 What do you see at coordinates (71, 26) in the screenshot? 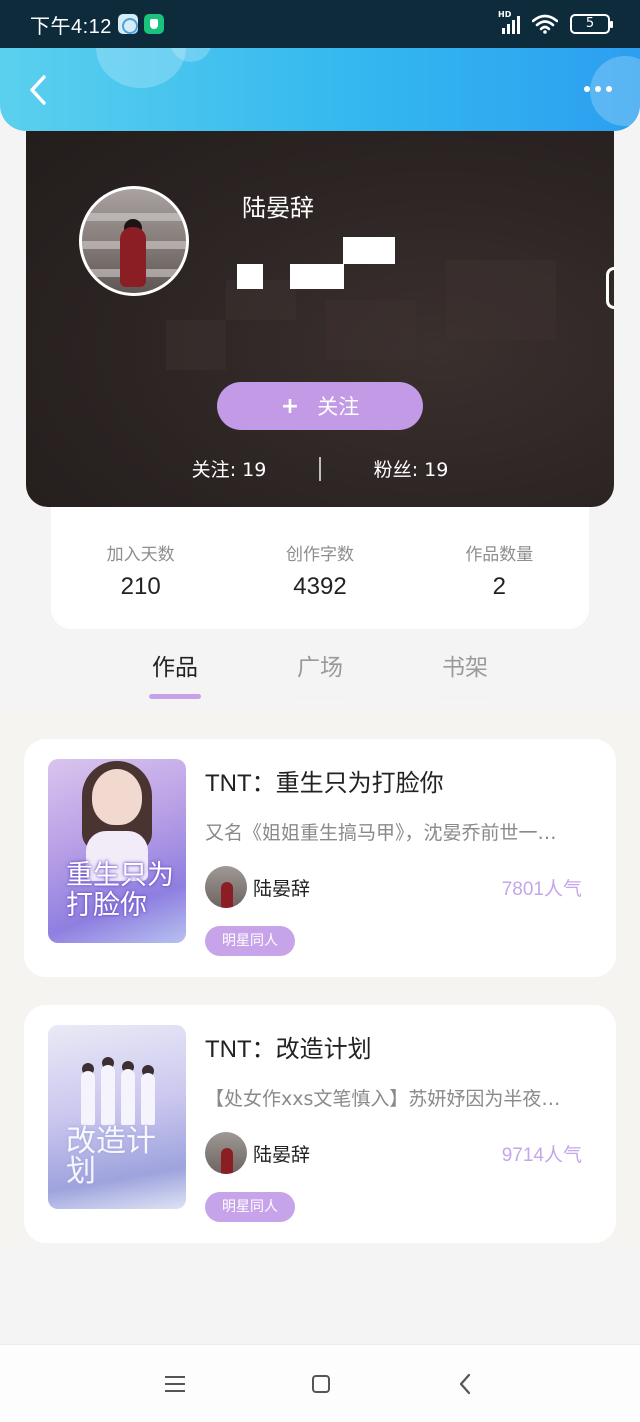
I see `status-time: 下午4:12` at bounding box center [71, 26].